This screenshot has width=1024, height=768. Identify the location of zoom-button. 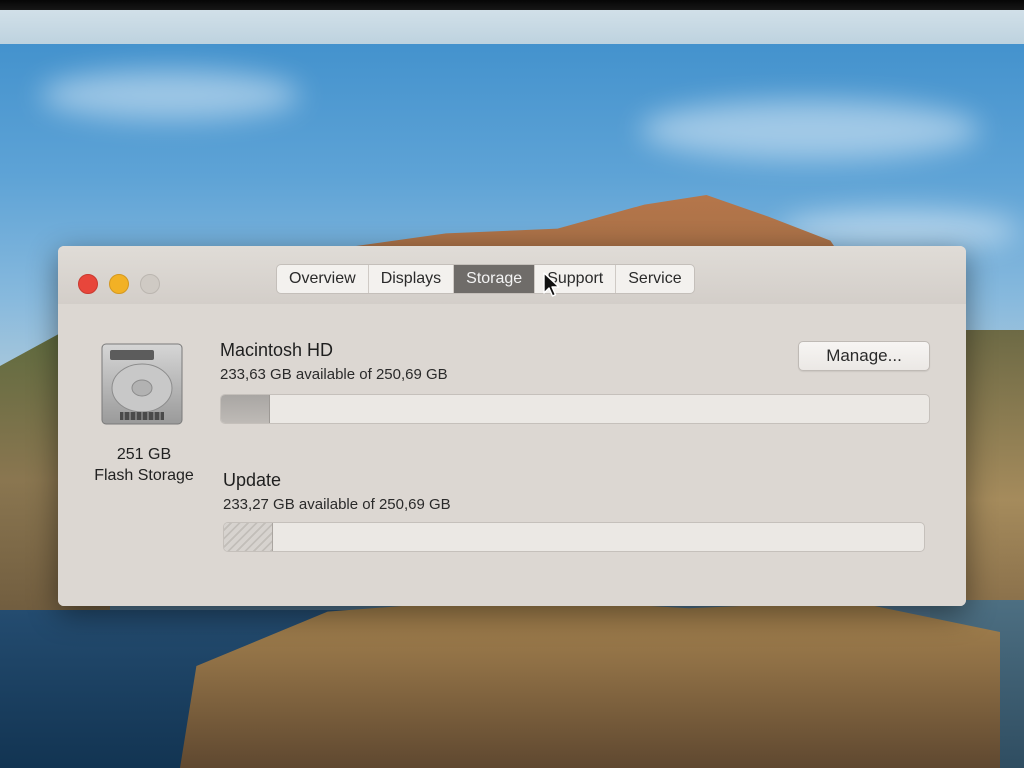
(150, 284).